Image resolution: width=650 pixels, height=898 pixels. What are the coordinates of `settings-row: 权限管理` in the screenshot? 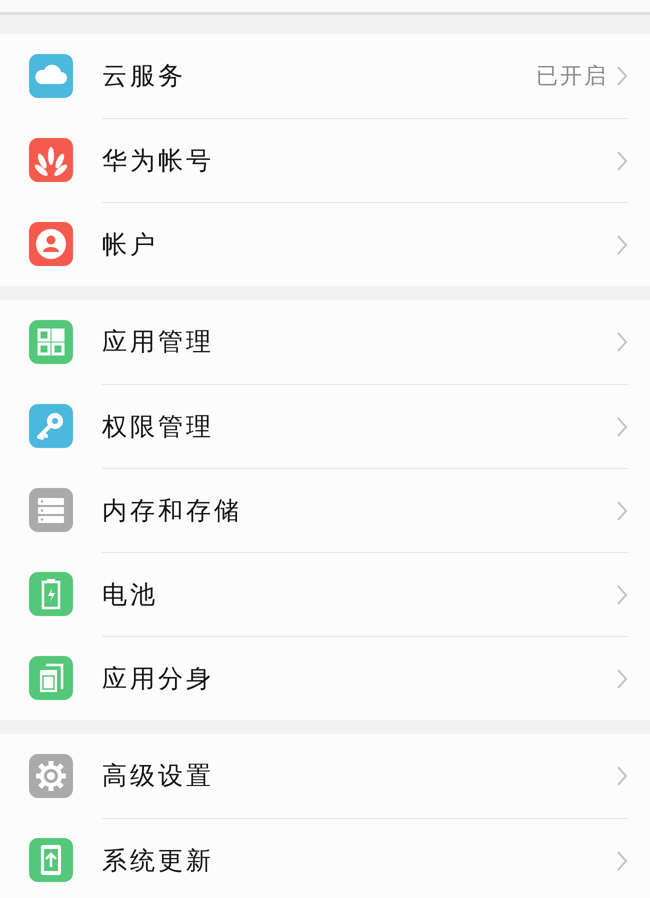 It's located at (325, 426).